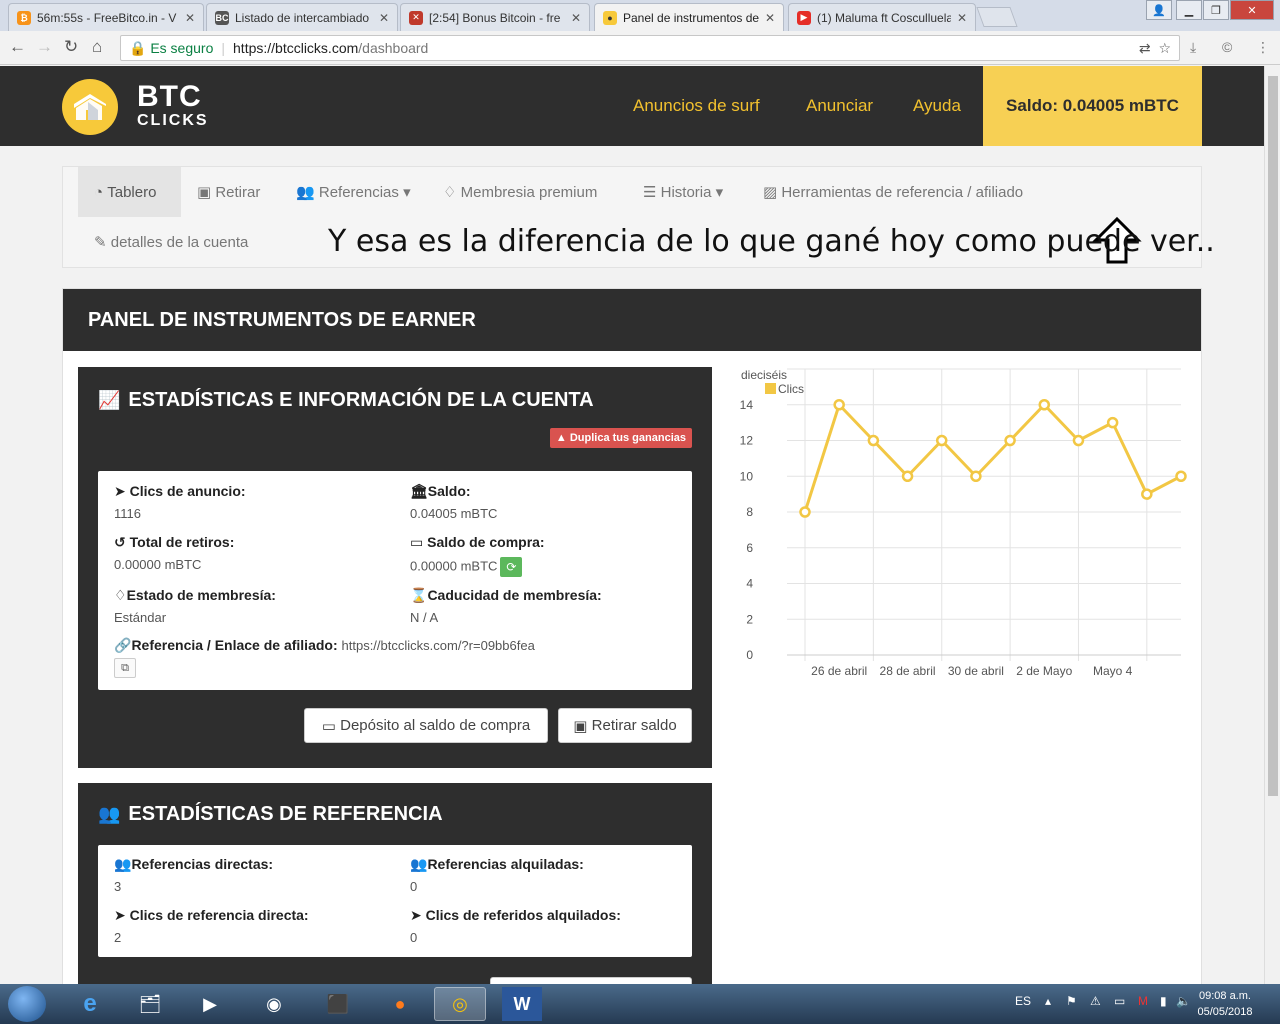 This screenshot has width=1280, height=1024. What do you see at coordinates (683, 192) in the screenshot?
I see `subnav-item-history: ☰ Historia ▾` at bounding box center [683, 192].